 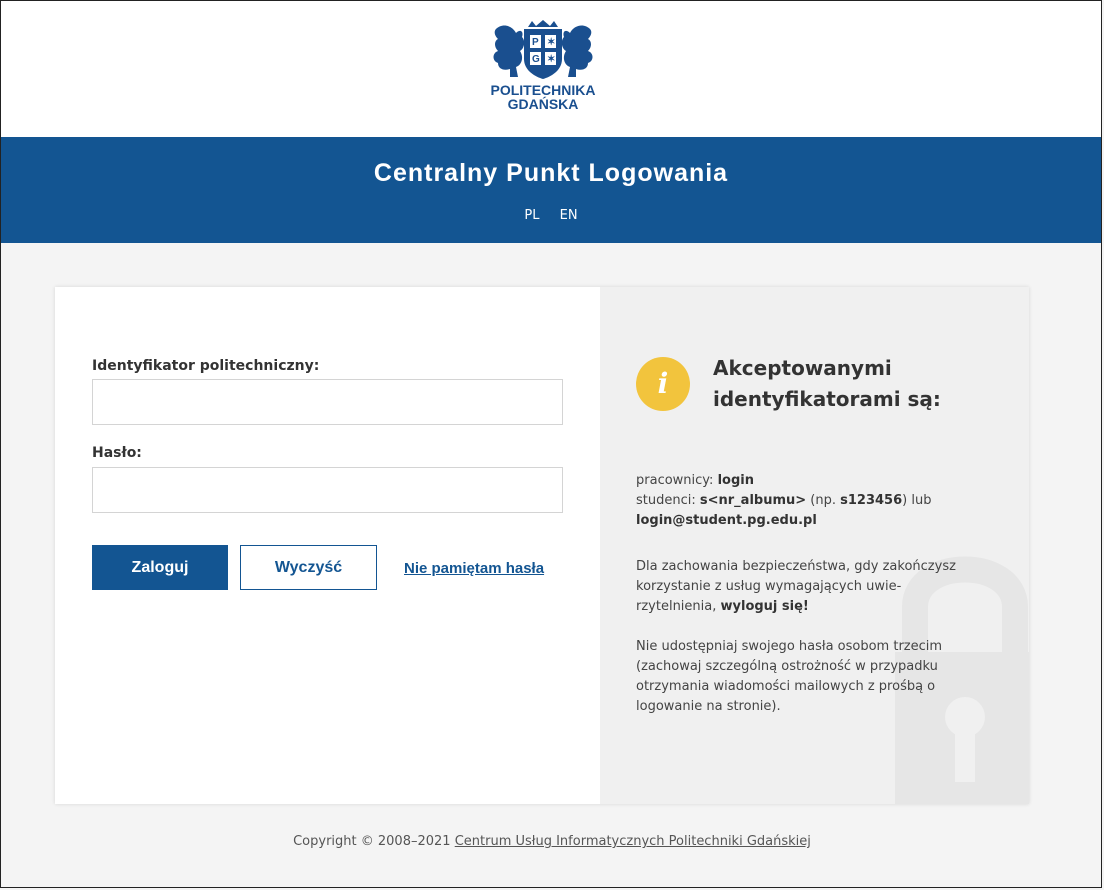 What do you see at coordinates (374, 841) in the screenshot?
I see `copyright-text: Copyright © 2008–2021` at bounding box center [374, 841].